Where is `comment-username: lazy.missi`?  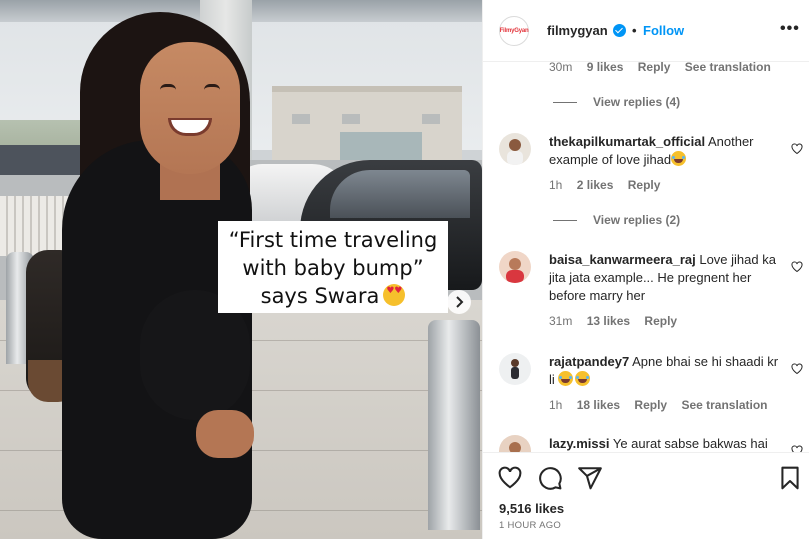 comment-username: lazy.missi is located at coordinates (579, 443).